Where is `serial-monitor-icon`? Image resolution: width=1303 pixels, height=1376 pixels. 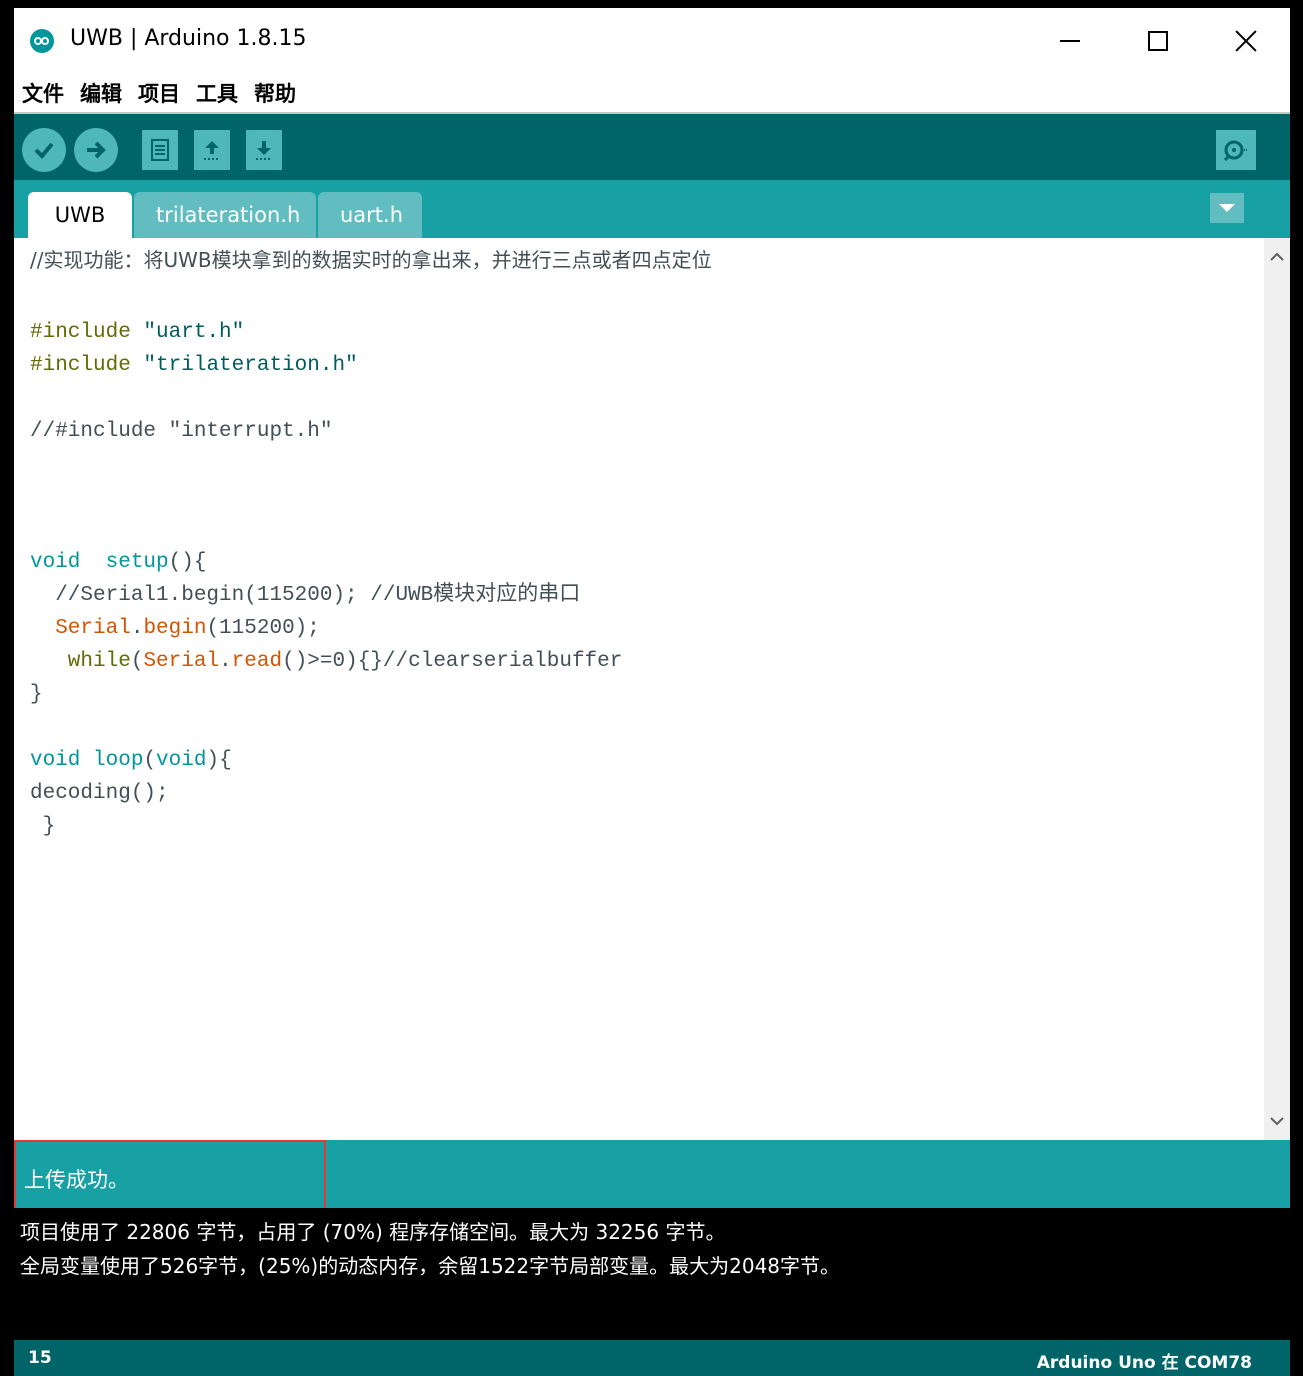 serial-monitor-icon is located at coordinates (1235, 151).